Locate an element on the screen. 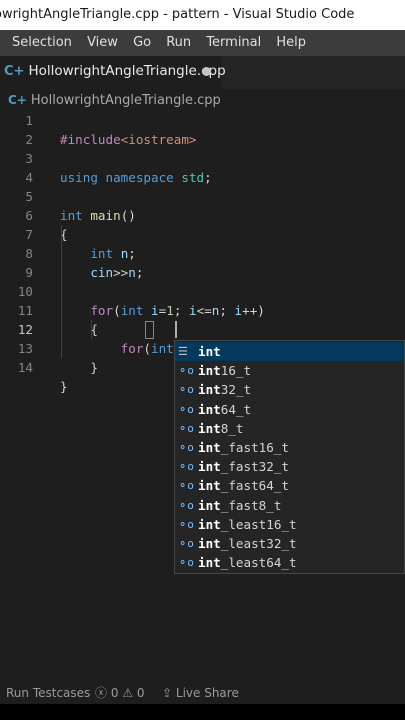 Image resolution: width=405 pixels, height=720 pixels. suggestion-item: ⚬o int8_t is located at coordinates (289, 428).